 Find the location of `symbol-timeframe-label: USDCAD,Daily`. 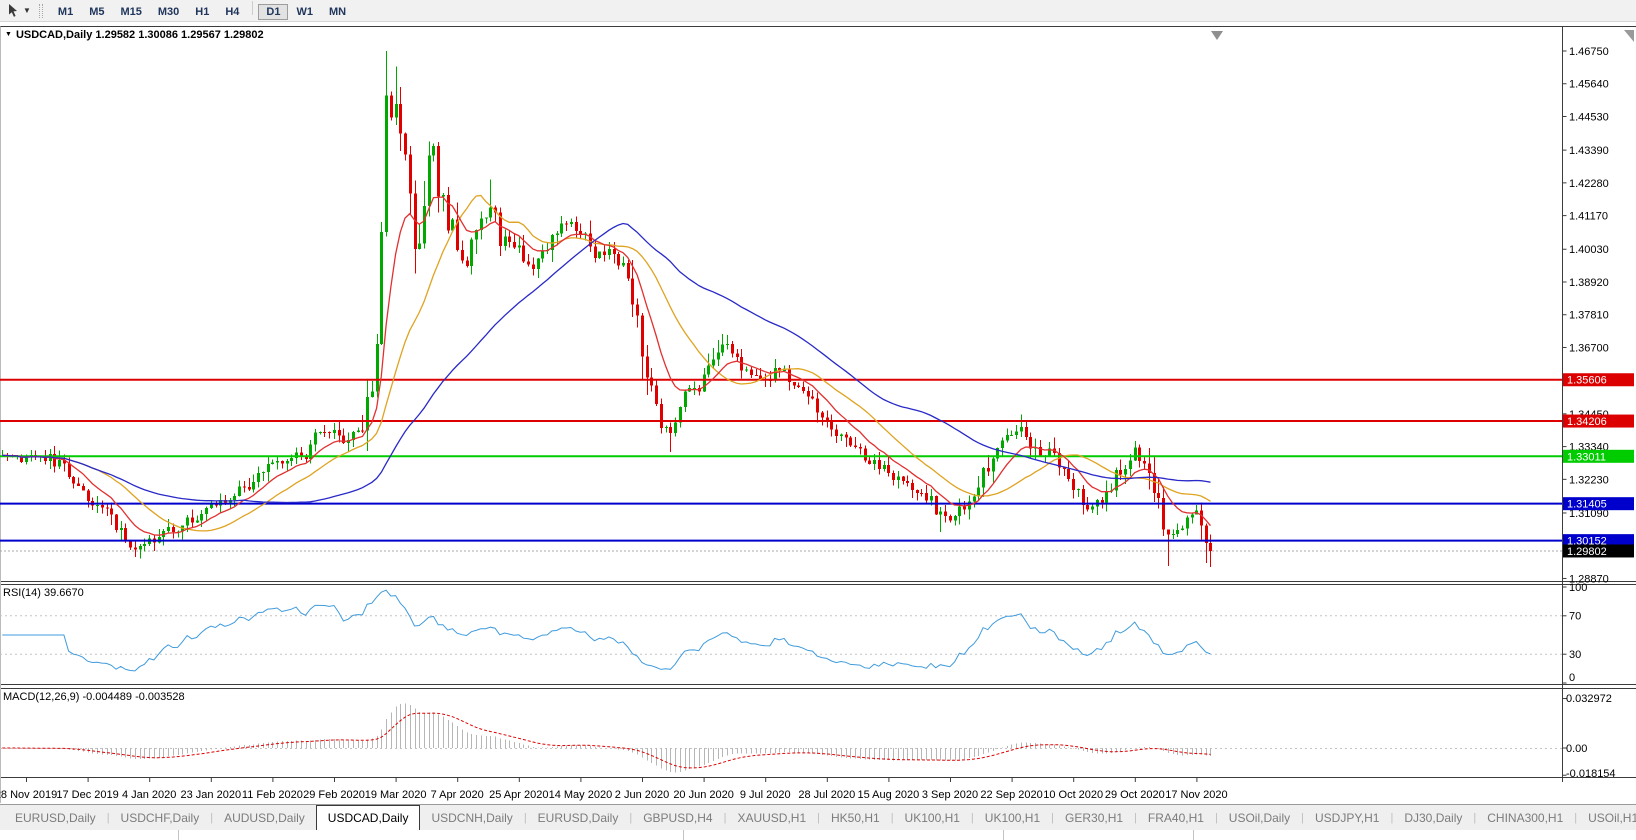

symbol-timeframe-label: USDCAD,Daily is located at coordinates (54, 35).